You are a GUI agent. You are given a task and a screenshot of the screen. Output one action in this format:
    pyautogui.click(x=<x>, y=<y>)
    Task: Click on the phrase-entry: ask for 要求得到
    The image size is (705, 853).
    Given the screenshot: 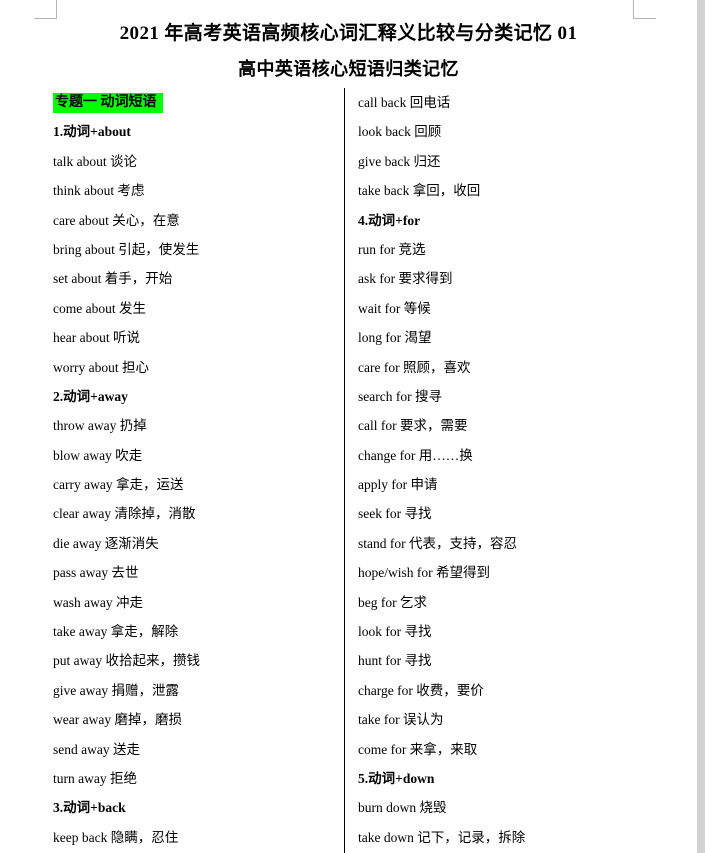 What is the action you would take?
    pyautogui.click(x=405, y=279)
    